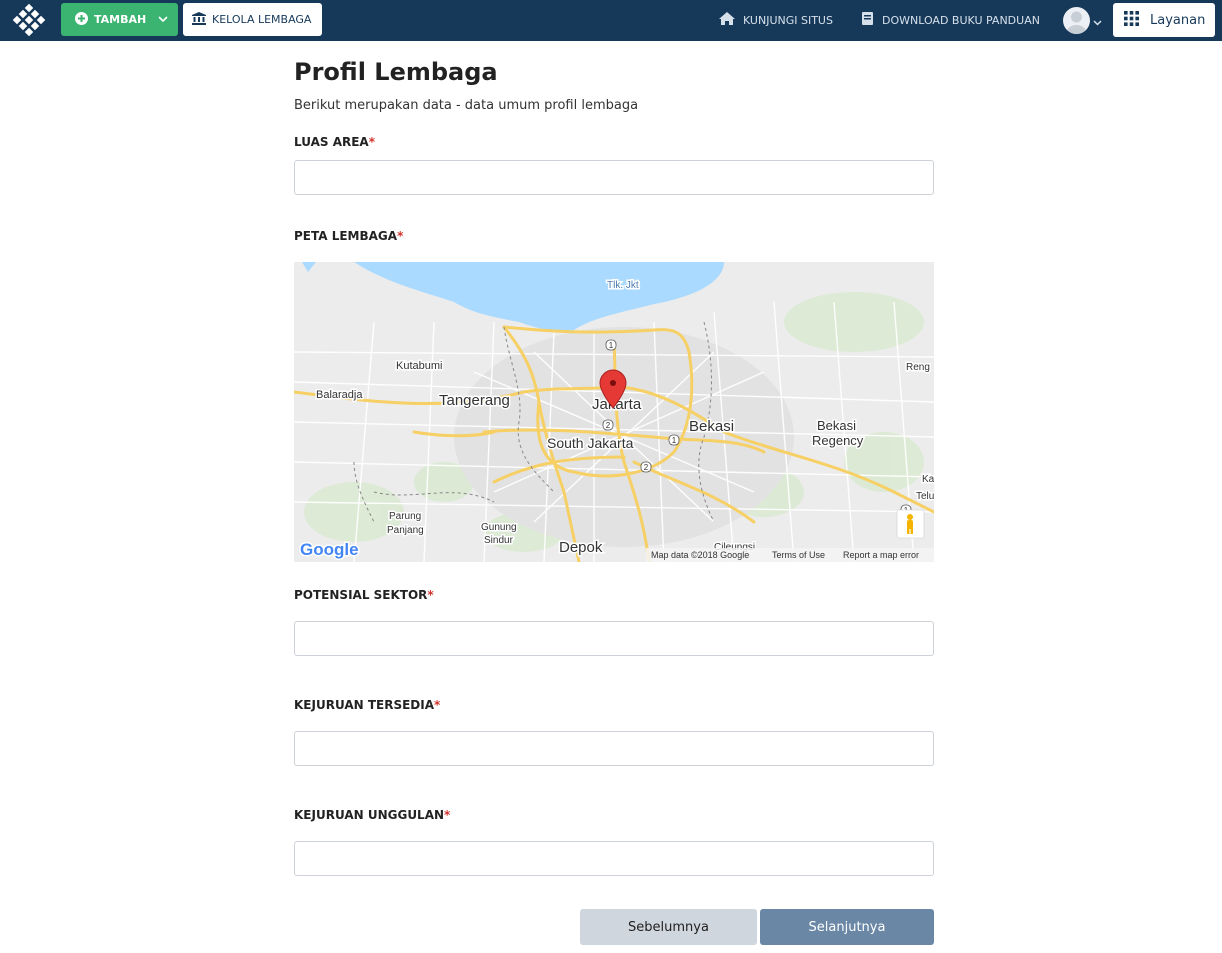  Describe the element at coordinates (474, 400) in the screenshot. I see `map-label-tangerang: Tangerang` at that location.